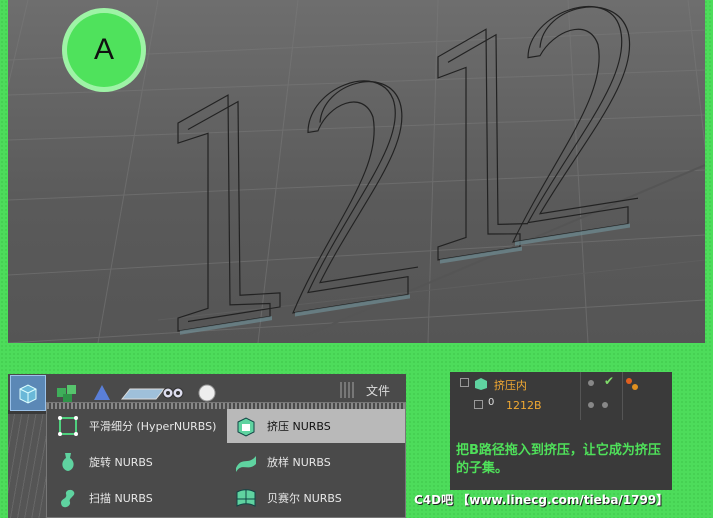 The height and width of the screenshot is (518, 713). Describe the element at coordinates (246, 426) in the screenshot. I see `extrude-nurbs-icon` at that location.